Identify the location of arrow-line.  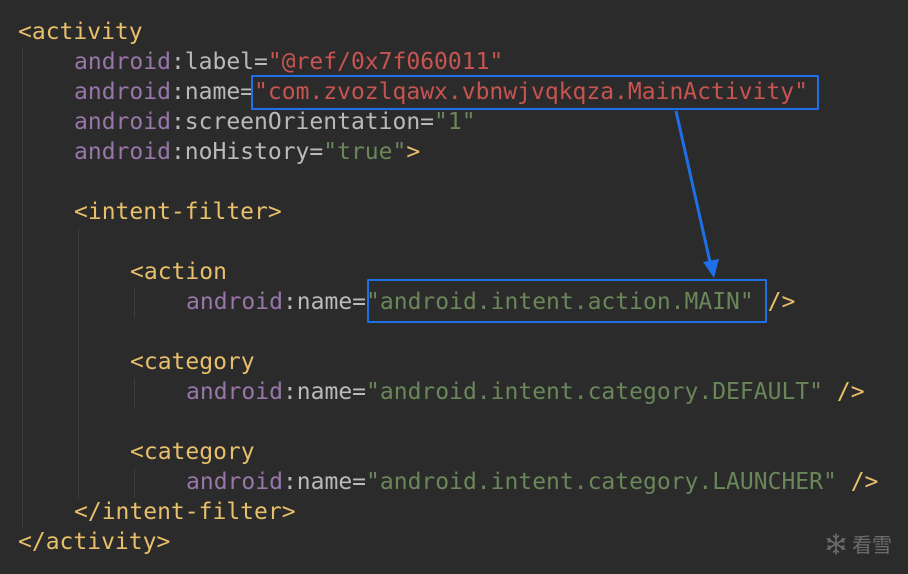
(693, 186).